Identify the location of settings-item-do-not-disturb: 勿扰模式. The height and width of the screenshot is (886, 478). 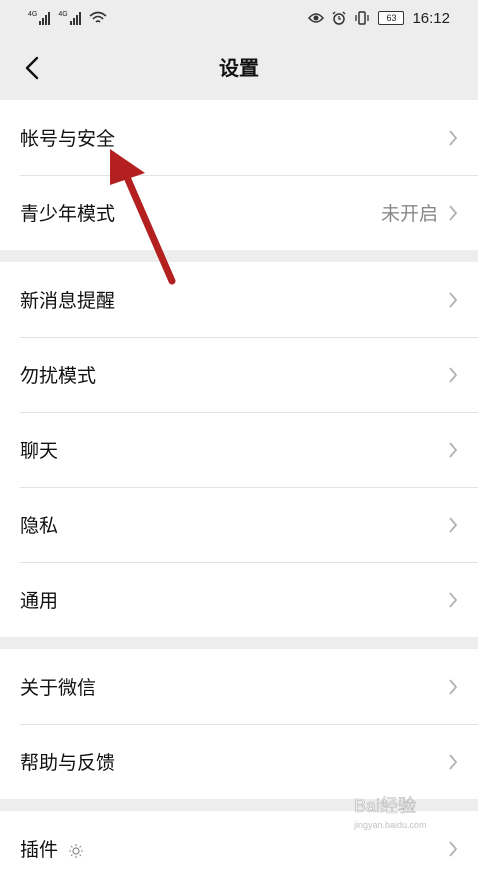
(239, 374).